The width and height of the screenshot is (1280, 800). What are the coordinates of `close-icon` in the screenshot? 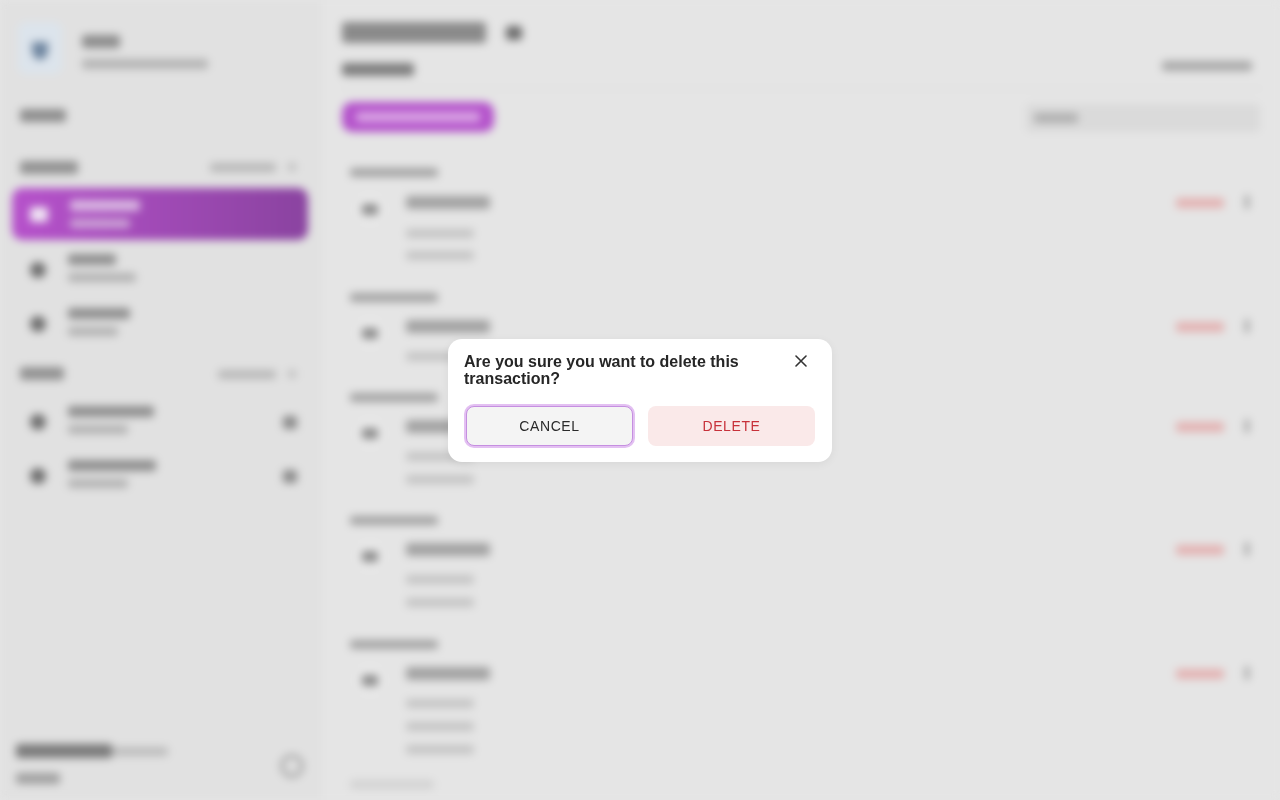 It's located at (801, 360).